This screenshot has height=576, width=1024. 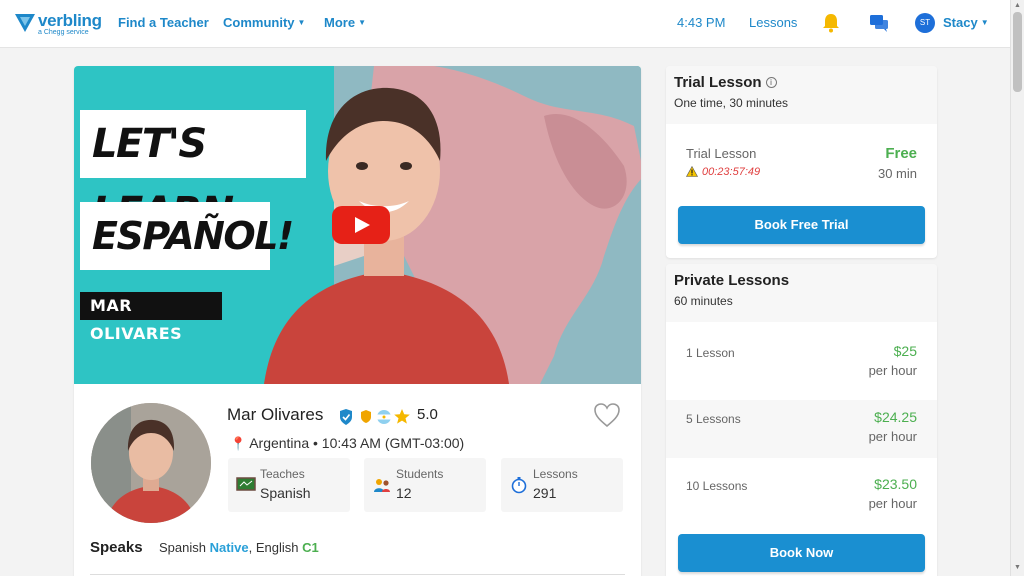 I want to click on nav-lessons: Lessons, so click(x=773, y=22).